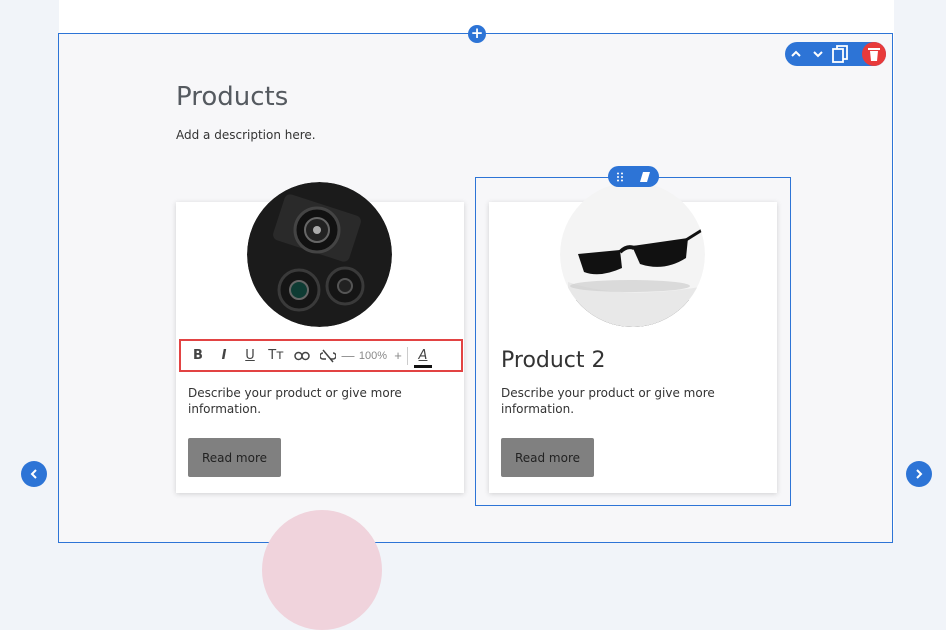 Image resolution: width=946 pixels, height=630 pixels. Describe the element at coordinates (246, 135) in the screenshot. I see `section-description: Add a description here.` at that location.